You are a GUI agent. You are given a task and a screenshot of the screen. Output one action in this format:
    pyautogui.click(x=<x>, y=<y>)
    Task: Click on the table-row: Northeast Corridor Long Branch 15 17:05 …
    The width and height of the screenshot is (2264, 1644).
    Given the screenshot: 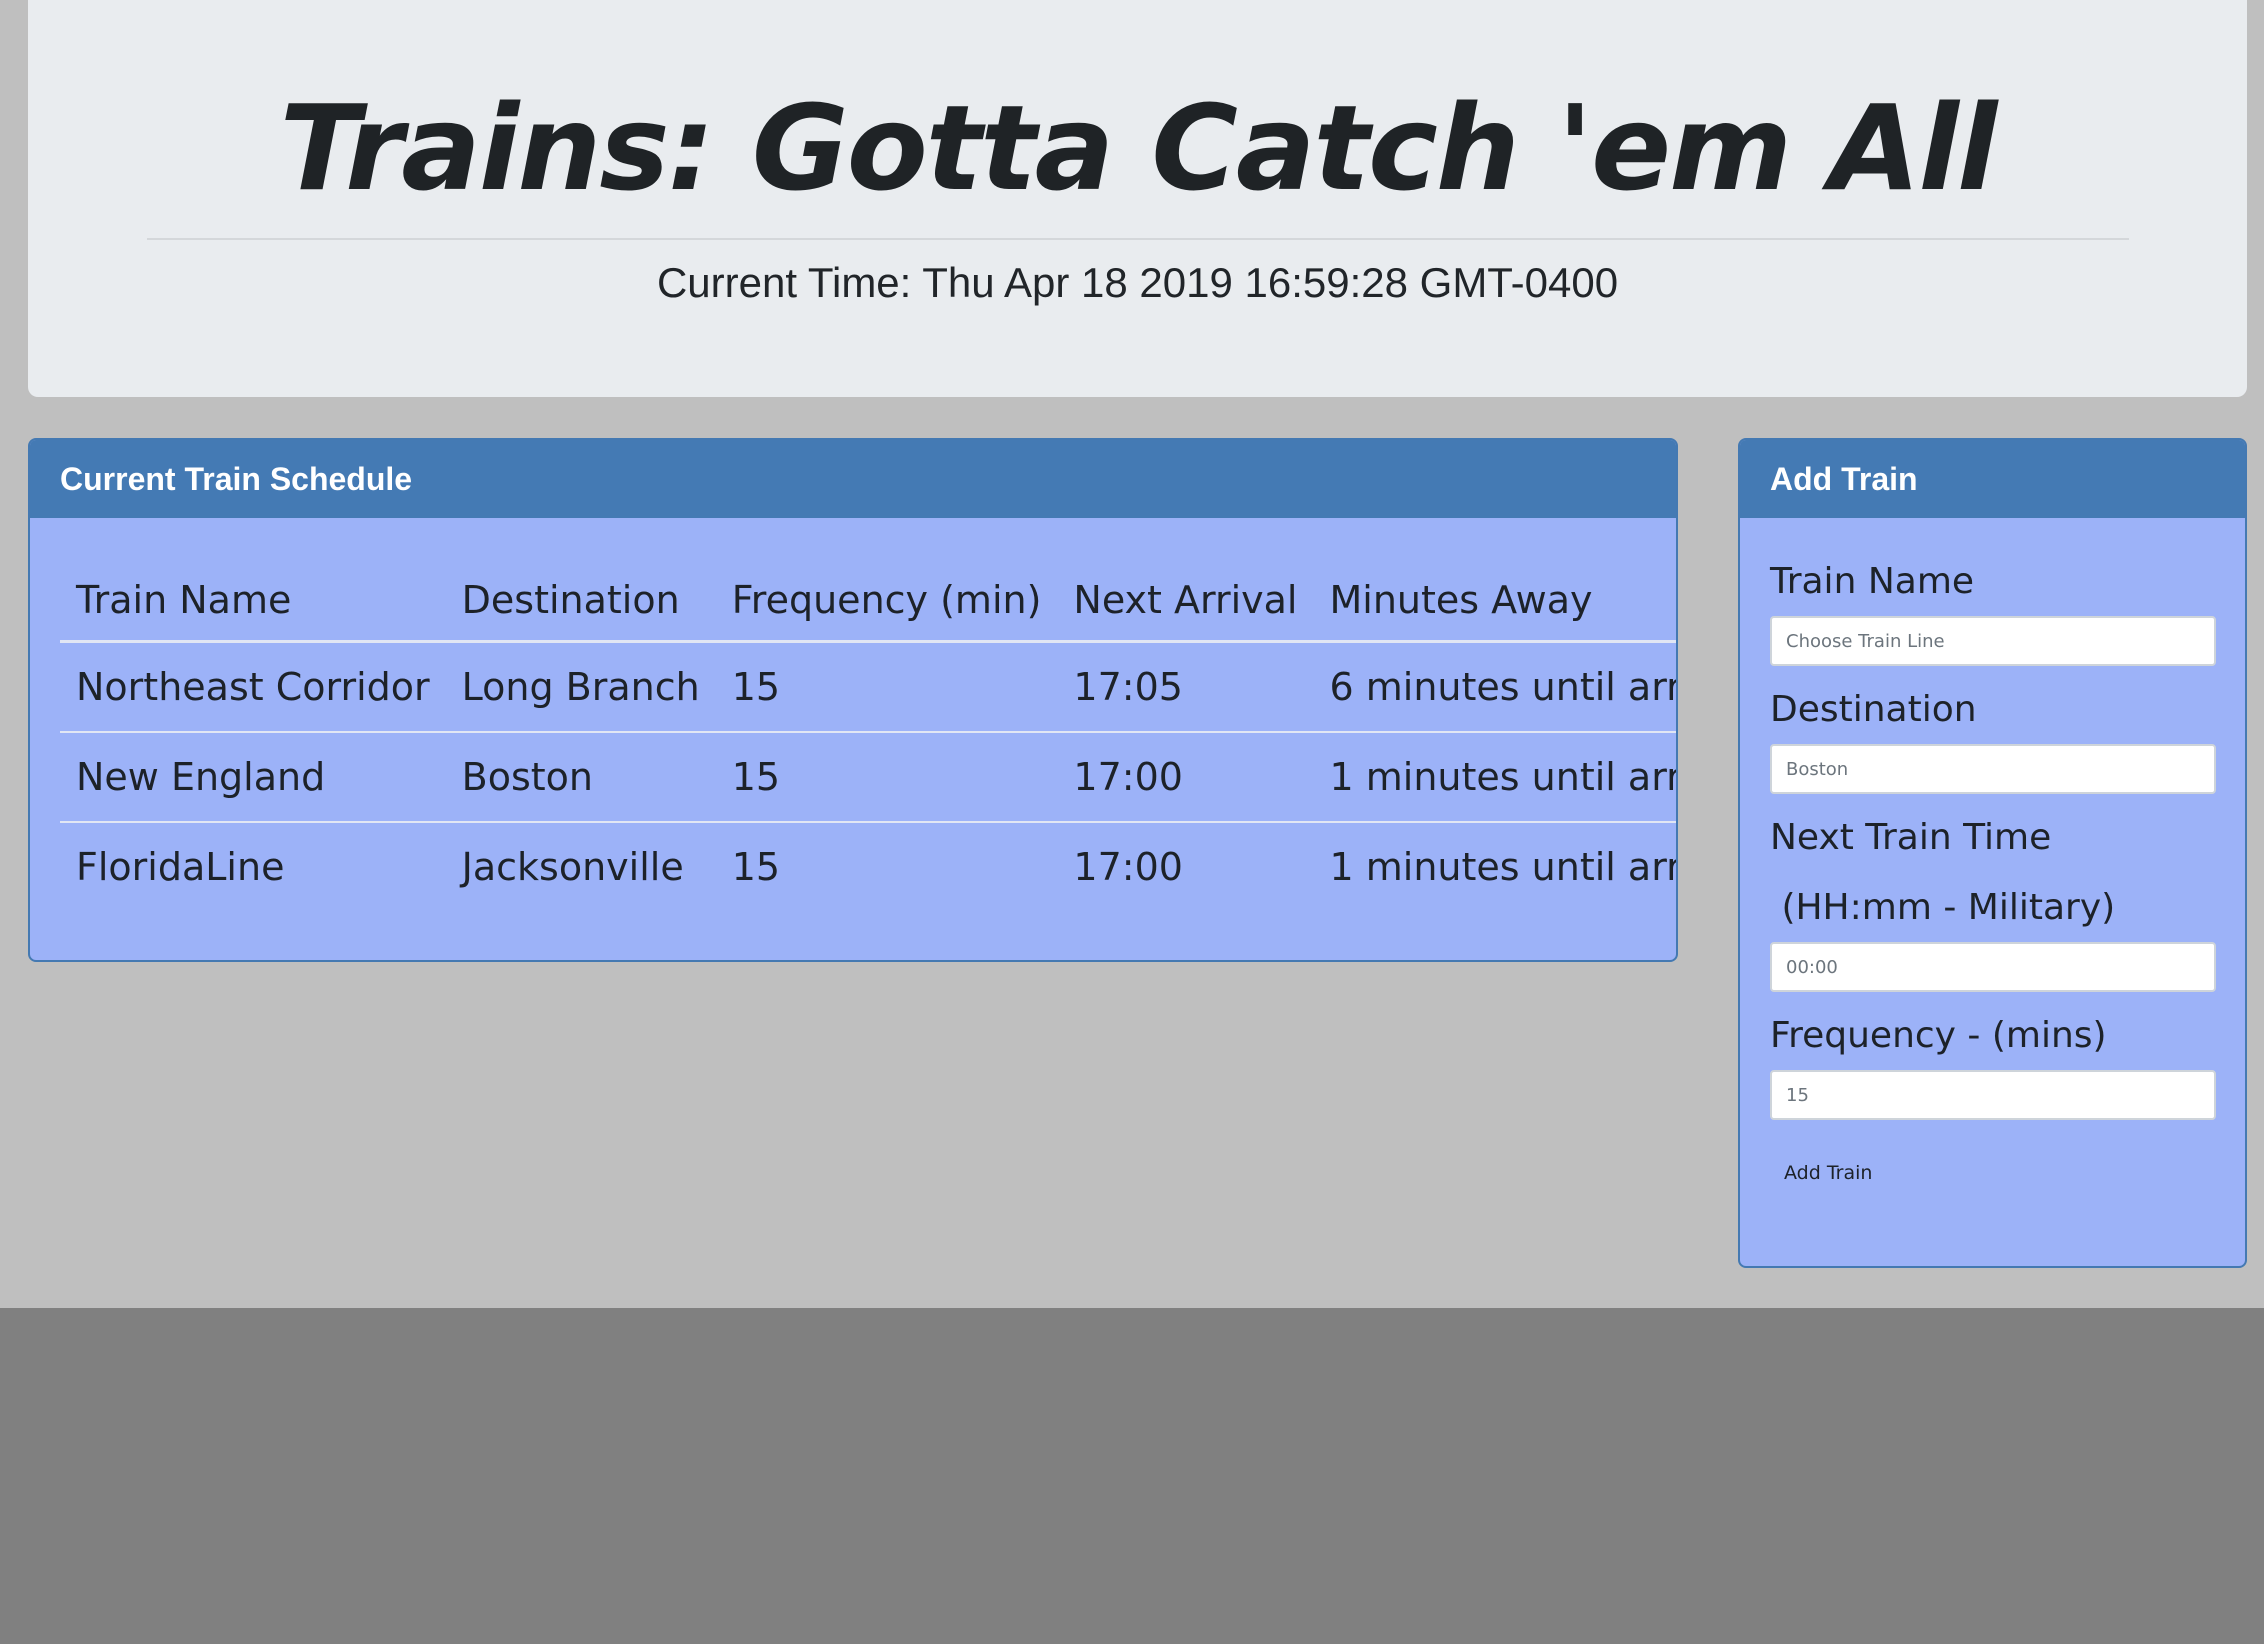 What is the action you would take?
    pyautogui.click(x=868, y=687)
    